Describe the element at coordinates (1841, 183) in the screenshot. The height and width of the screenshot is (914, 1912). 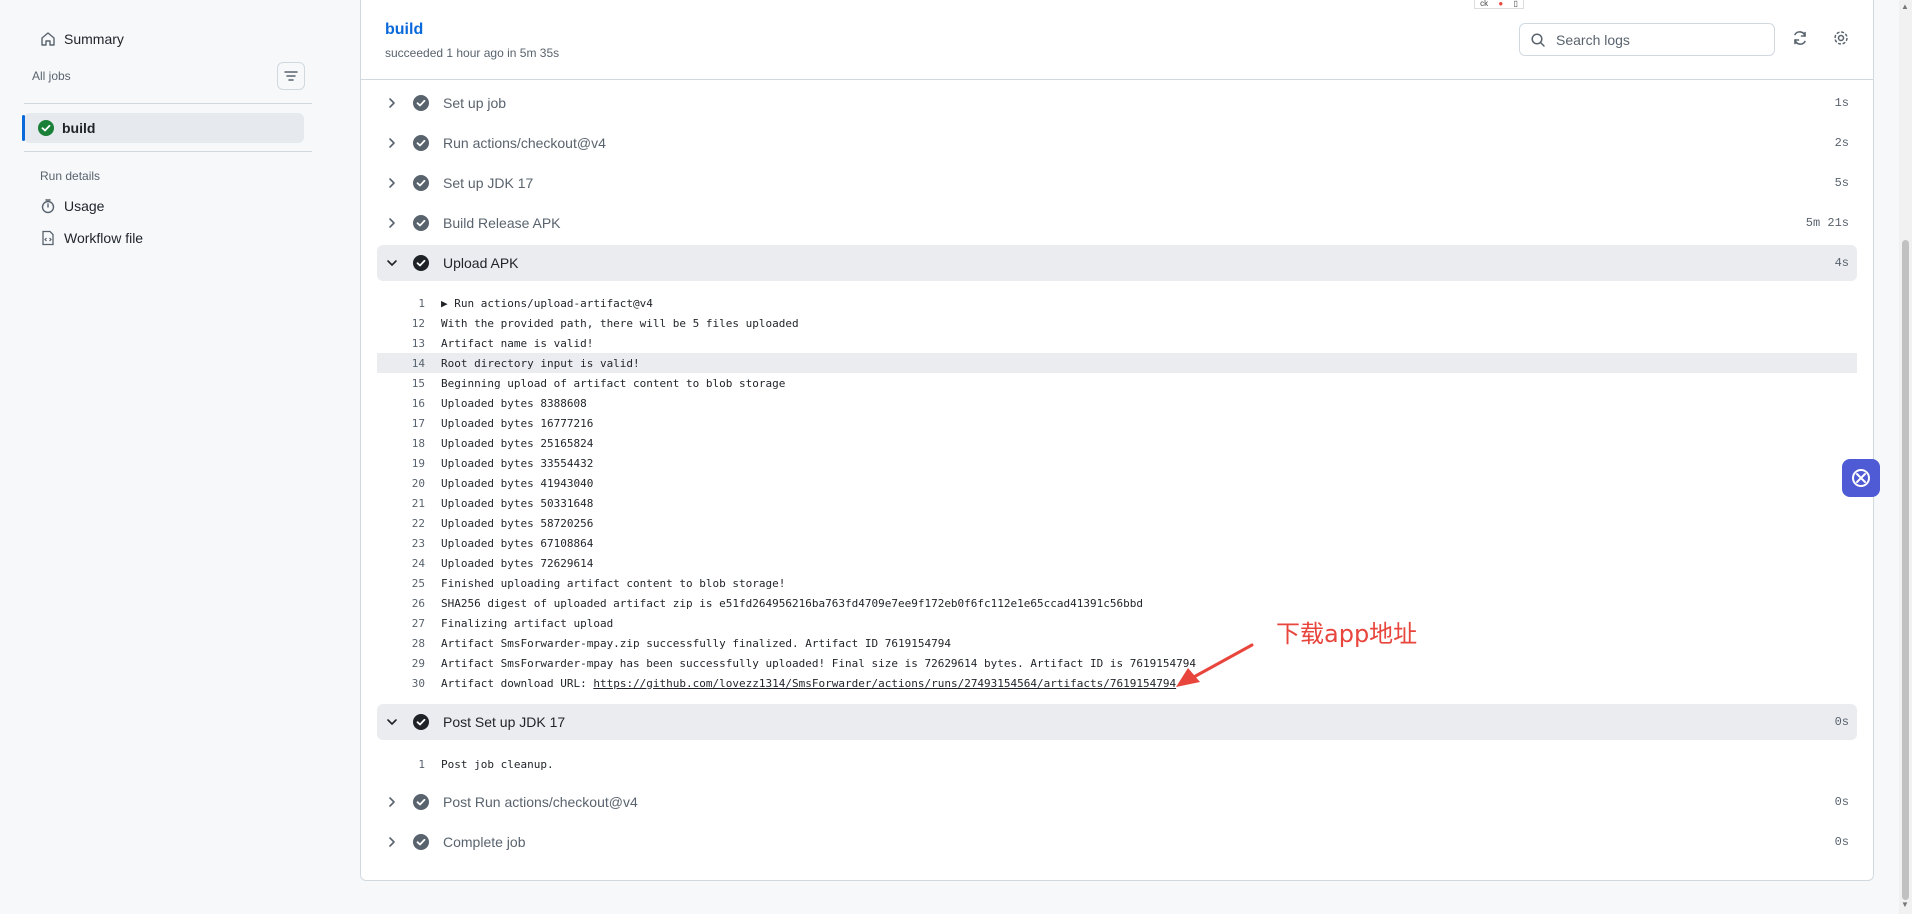
I see `step-duration: 5s` at that location.